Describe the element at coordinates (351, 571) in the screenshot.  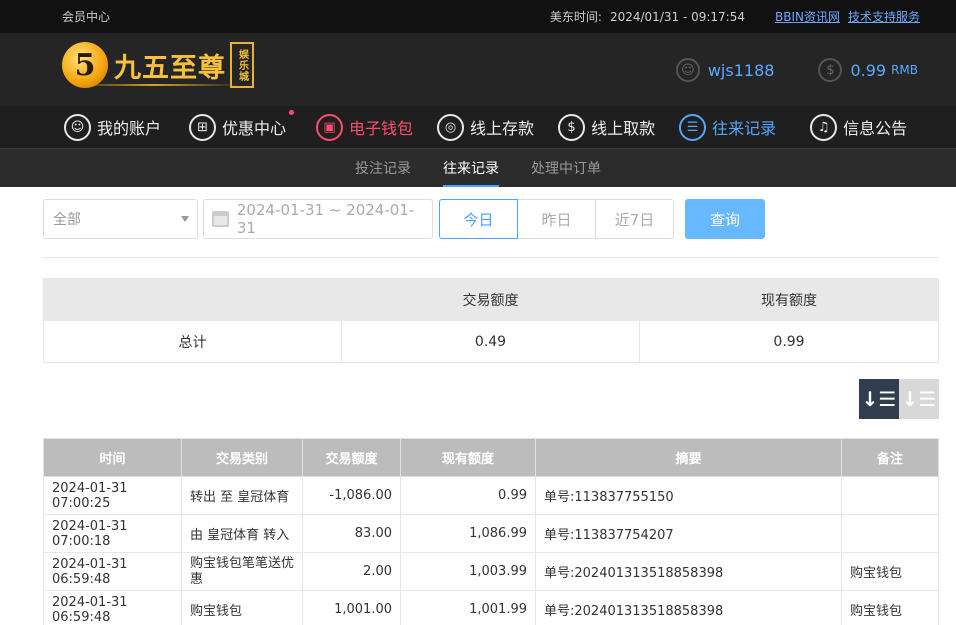
I see `cell-amount: 2.00` at that location.